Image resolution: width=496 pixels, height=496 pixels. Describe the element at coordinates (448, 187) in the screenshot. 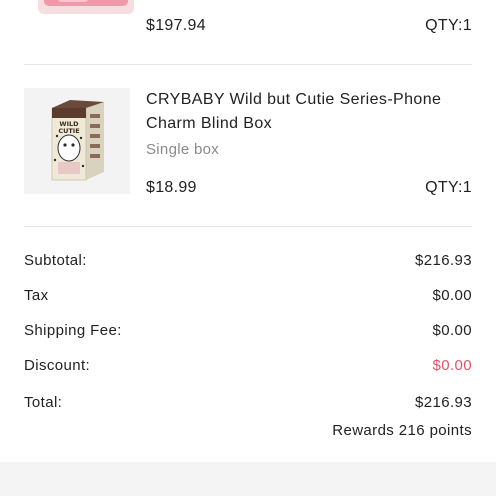

I see `item-2-quantity: QTY:1` at that location.